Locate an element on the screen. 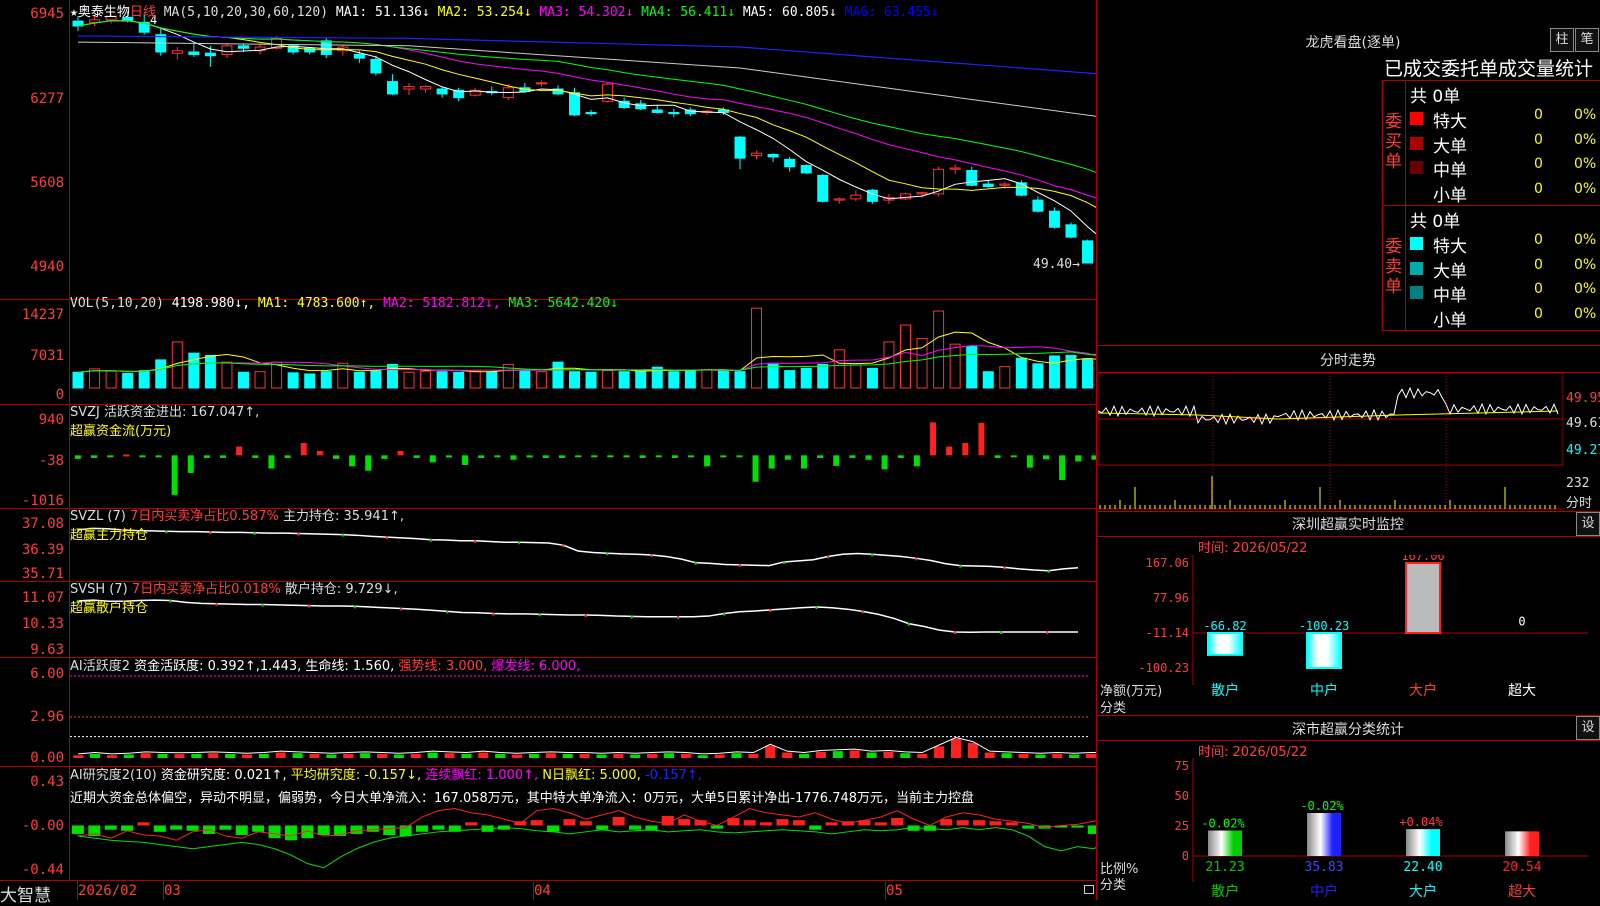 This screenshot has width=1600, height=906. ai2-nred: N日飘红: 5.000, is located at coordinates (591, 775).